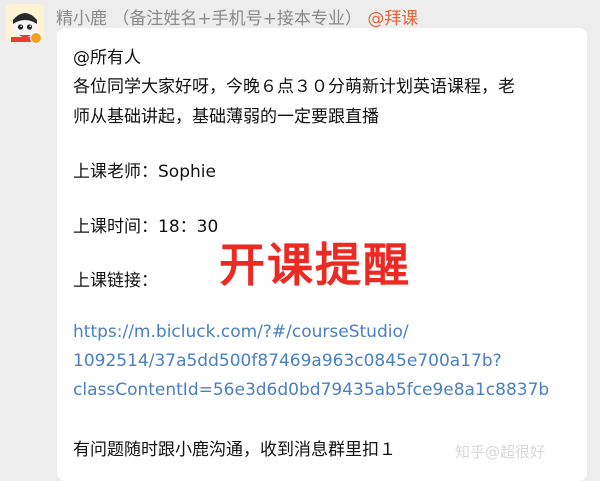  Describe the element at coordinates (107, 58) in the screenshot. I see `mention-all: @所有人` at that location.